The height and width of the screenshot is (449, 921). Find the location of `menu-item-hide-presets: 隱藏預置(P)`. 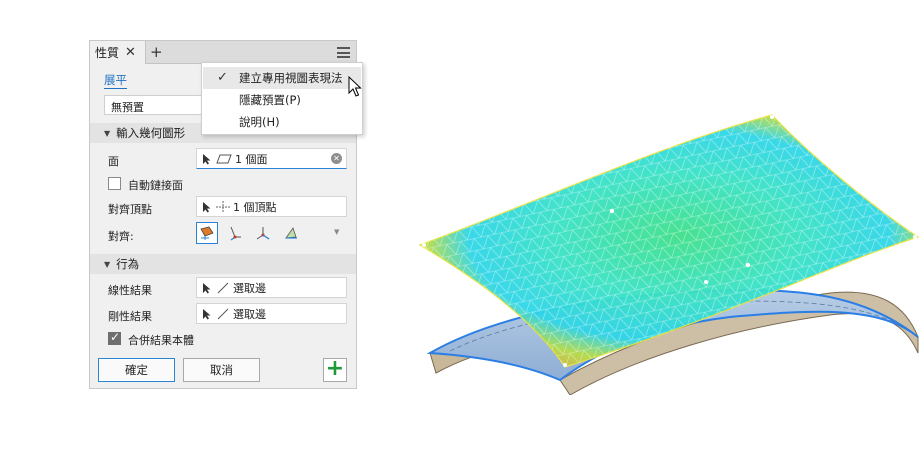

menu-item-hide-presets: 隱藏預置(P) is located at coordinates (282, 100).